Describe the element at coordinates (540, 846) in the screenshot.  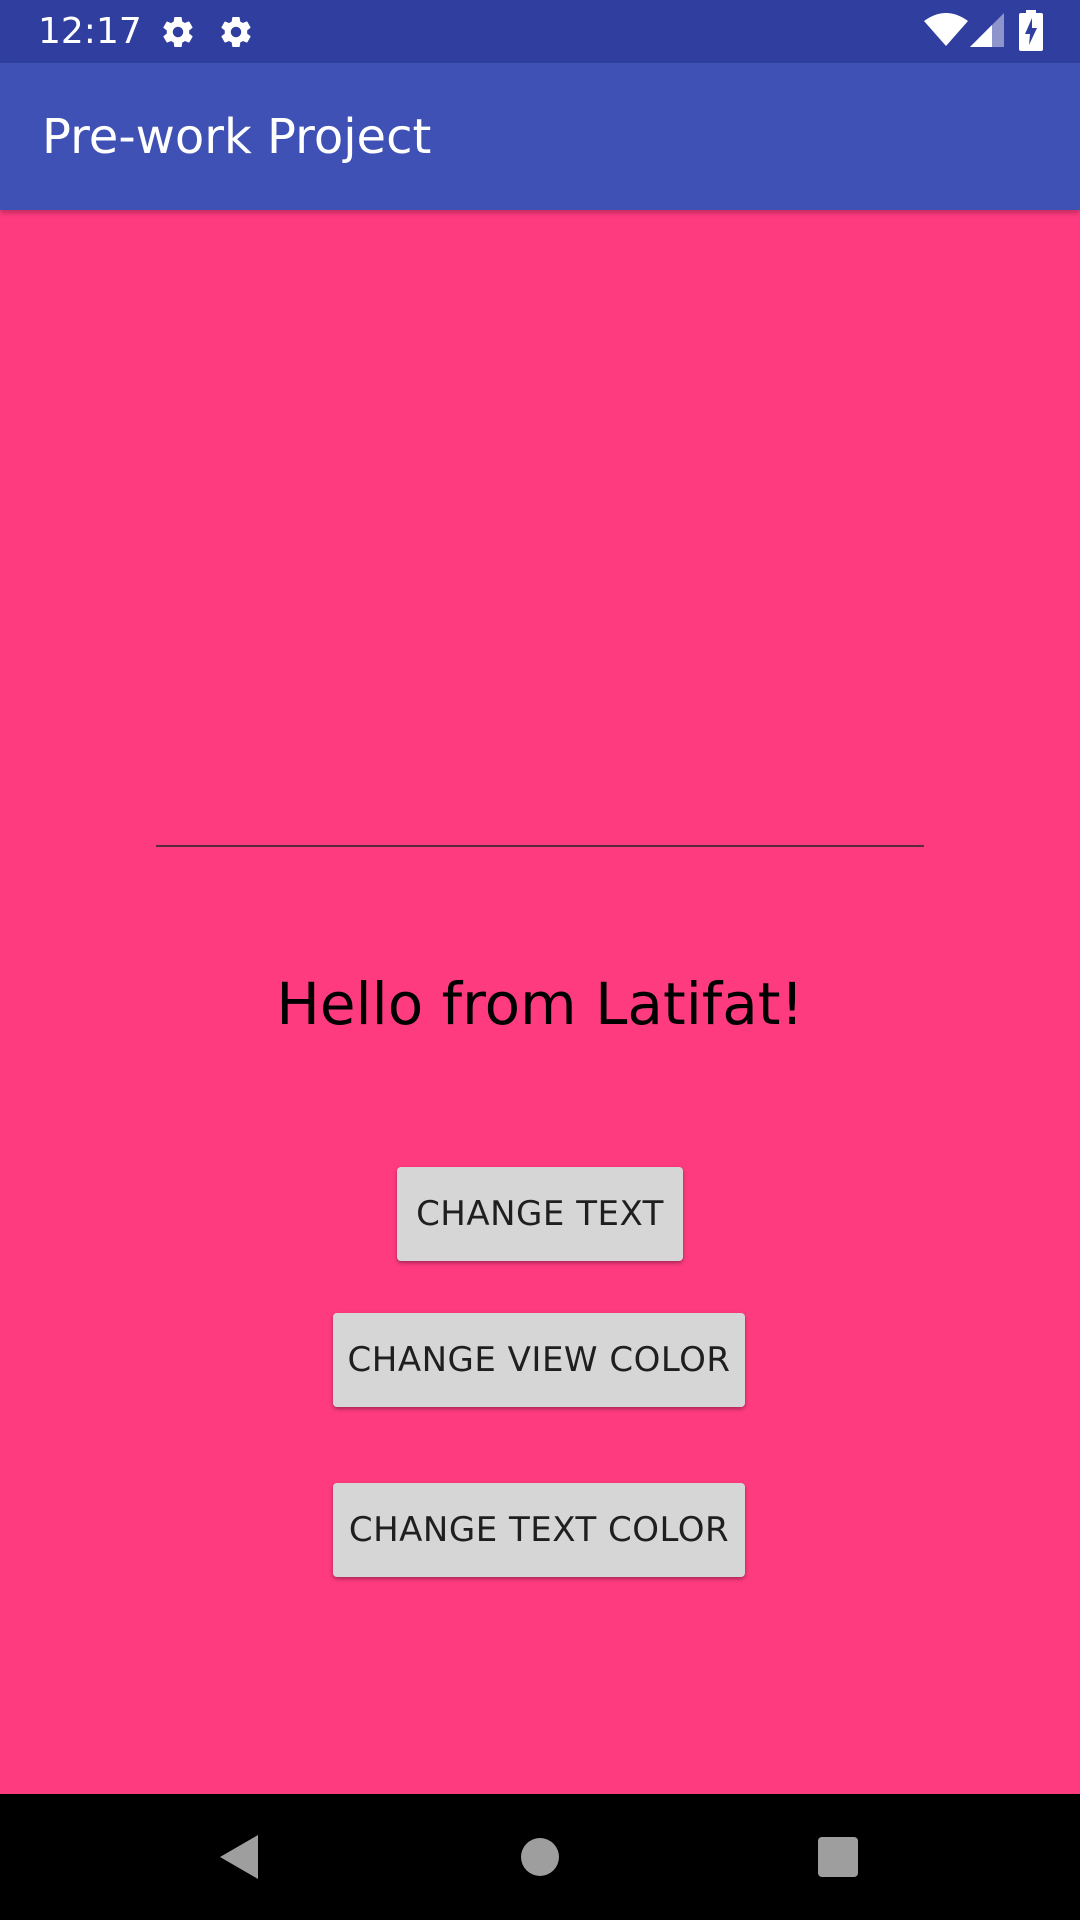
I see `text-input` at that location.